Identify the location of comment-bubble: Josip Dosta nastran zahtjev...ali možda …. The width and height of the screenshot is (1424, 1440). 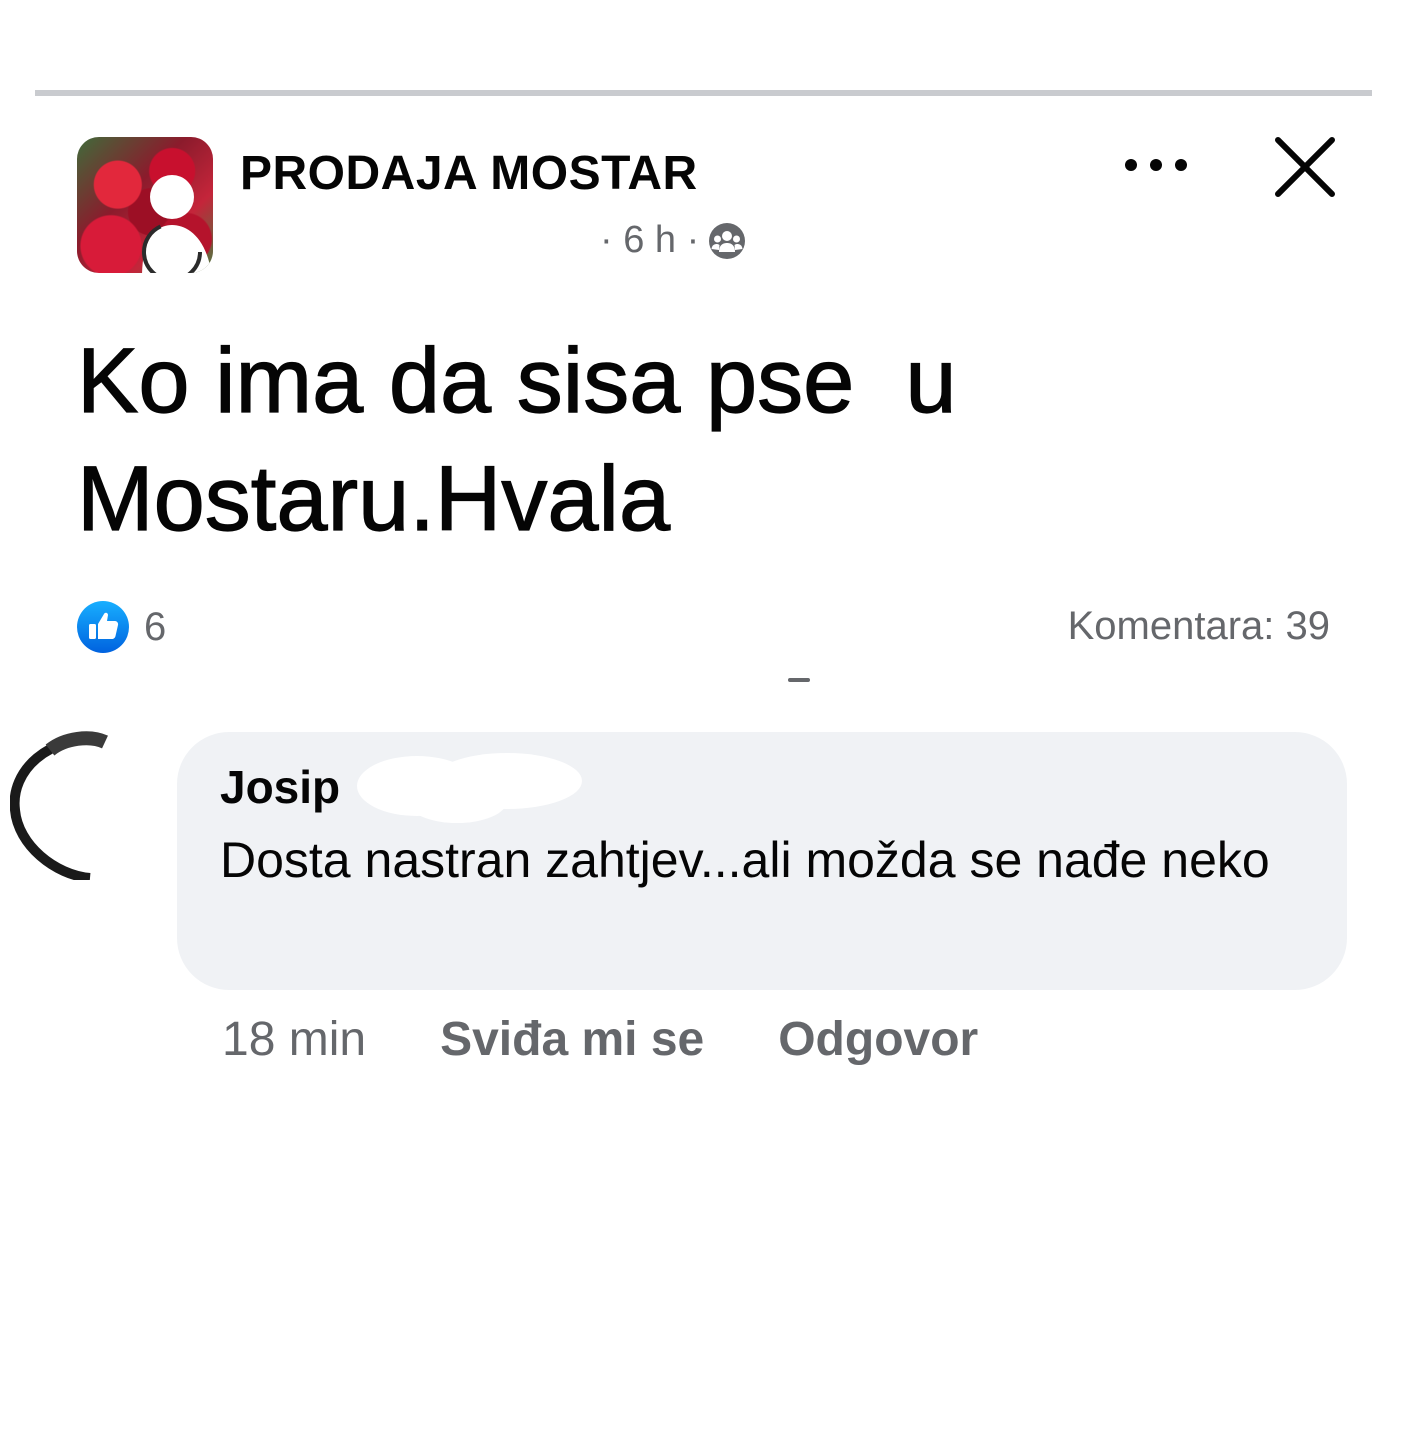
(762, 861).